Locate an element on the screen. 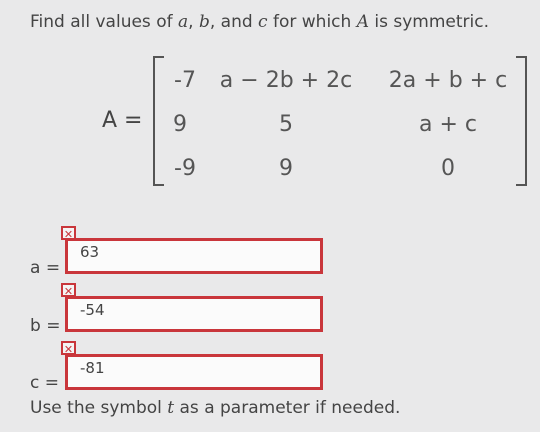 Image resolution: width=540 pixels, height=432 pixels. answer-b-input: -54 is located at coordinates (194, 314).